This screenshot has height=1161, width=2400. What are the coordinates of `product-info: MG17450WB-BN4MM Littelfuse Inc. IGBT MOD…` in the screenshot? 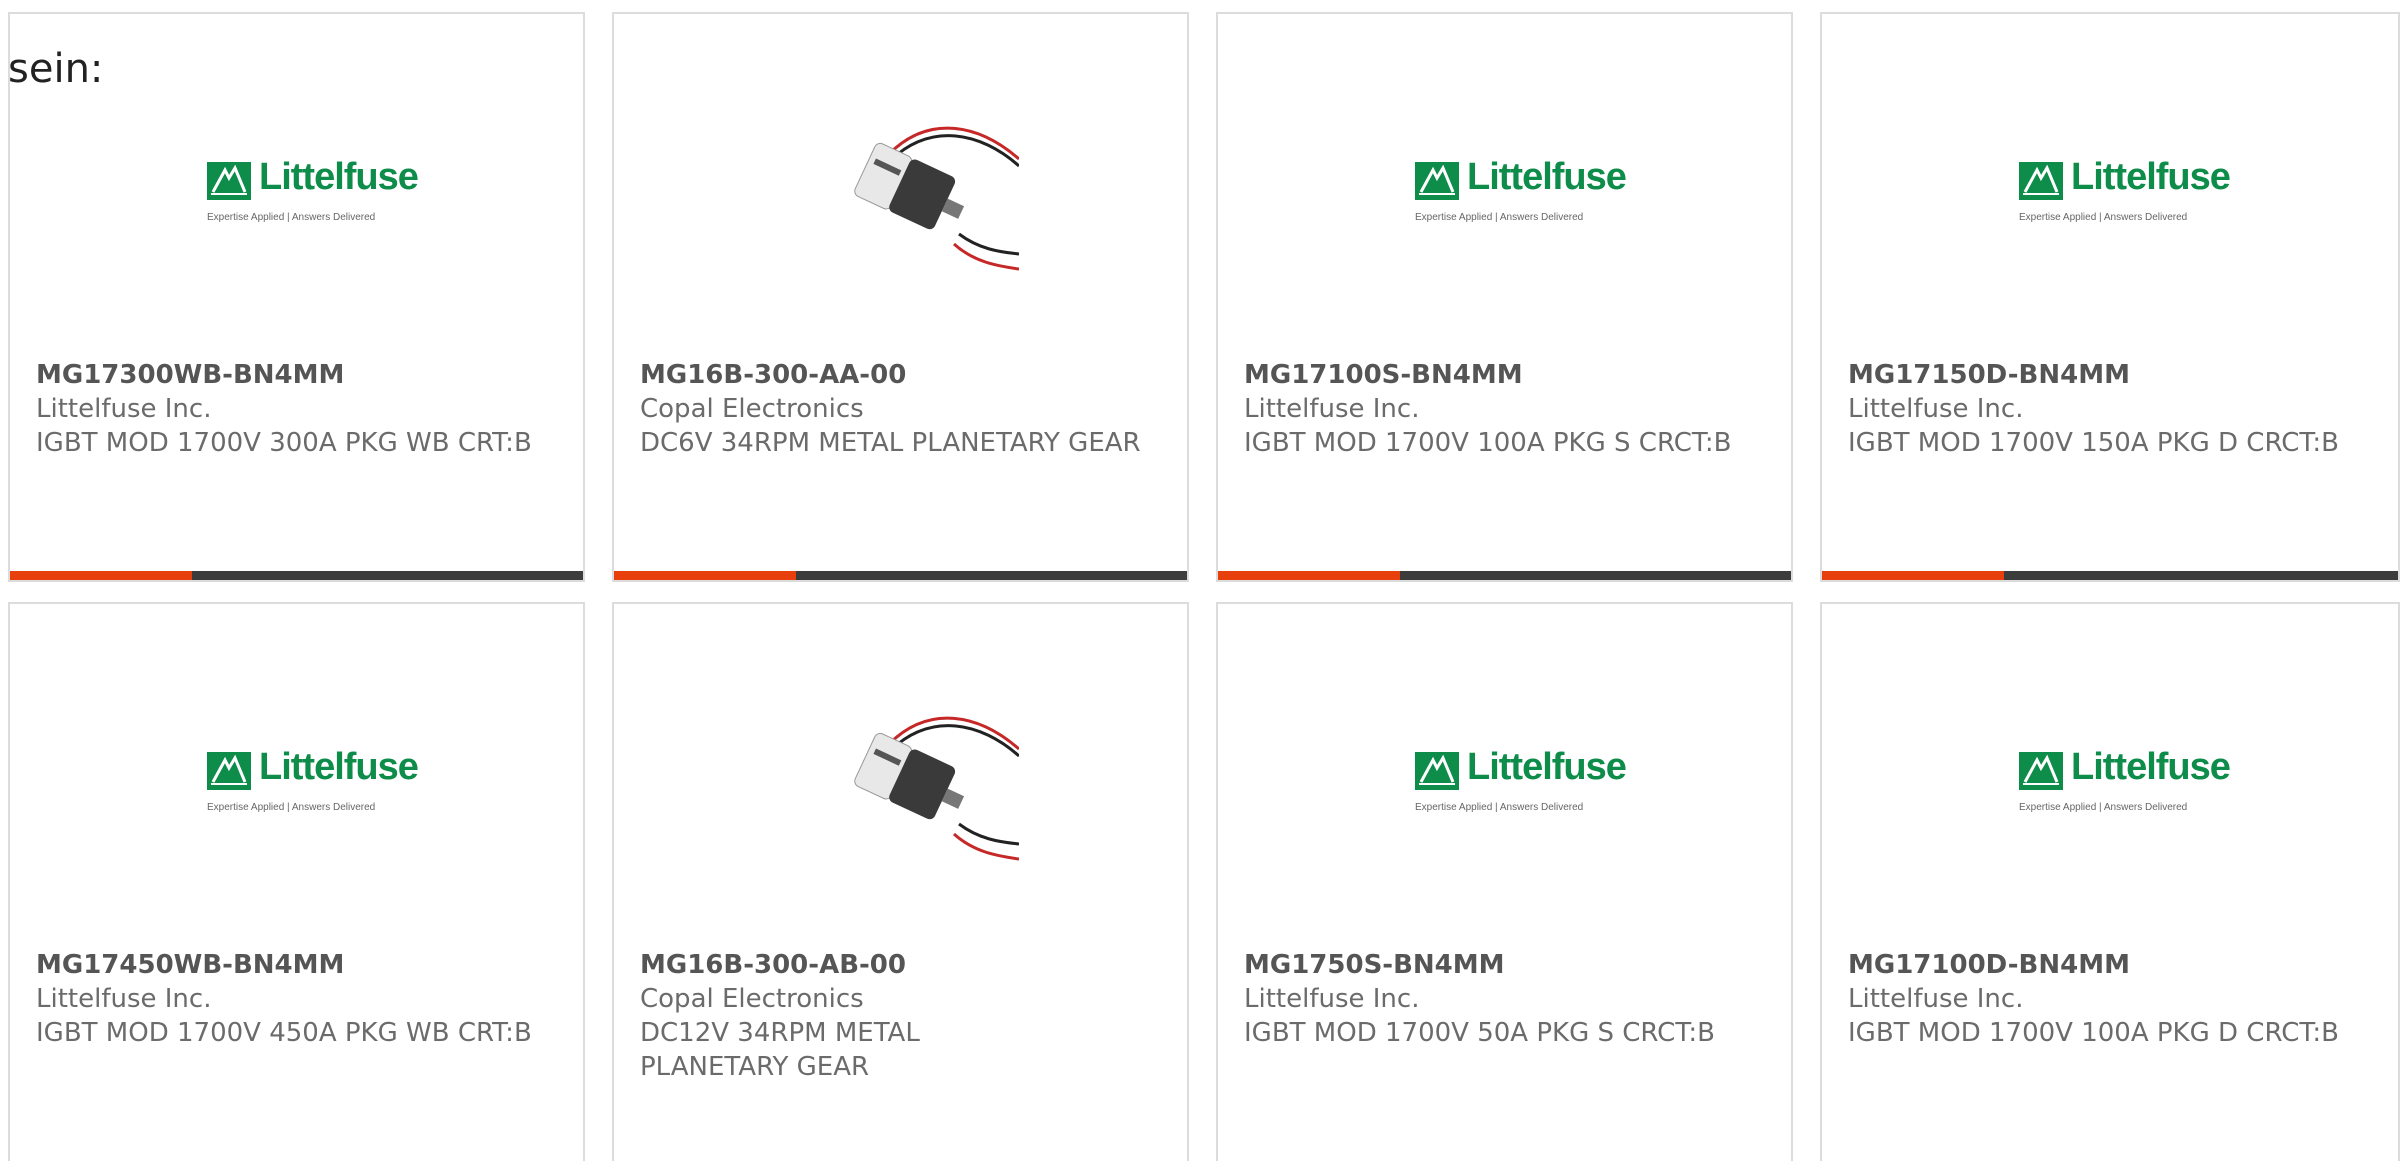 It's located at (296, 999).